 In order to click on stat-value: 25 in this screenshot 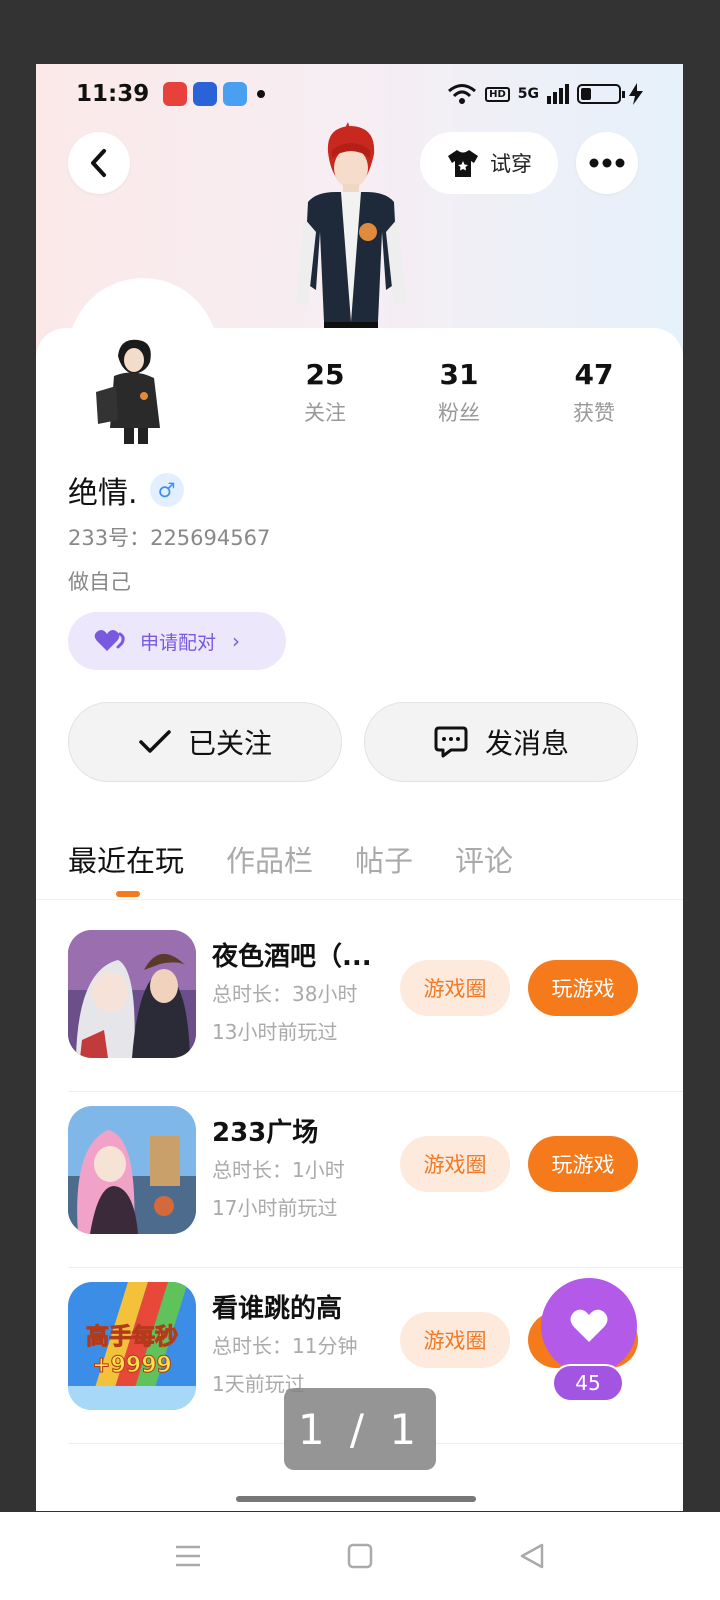, I will do `click(325, 374)`.